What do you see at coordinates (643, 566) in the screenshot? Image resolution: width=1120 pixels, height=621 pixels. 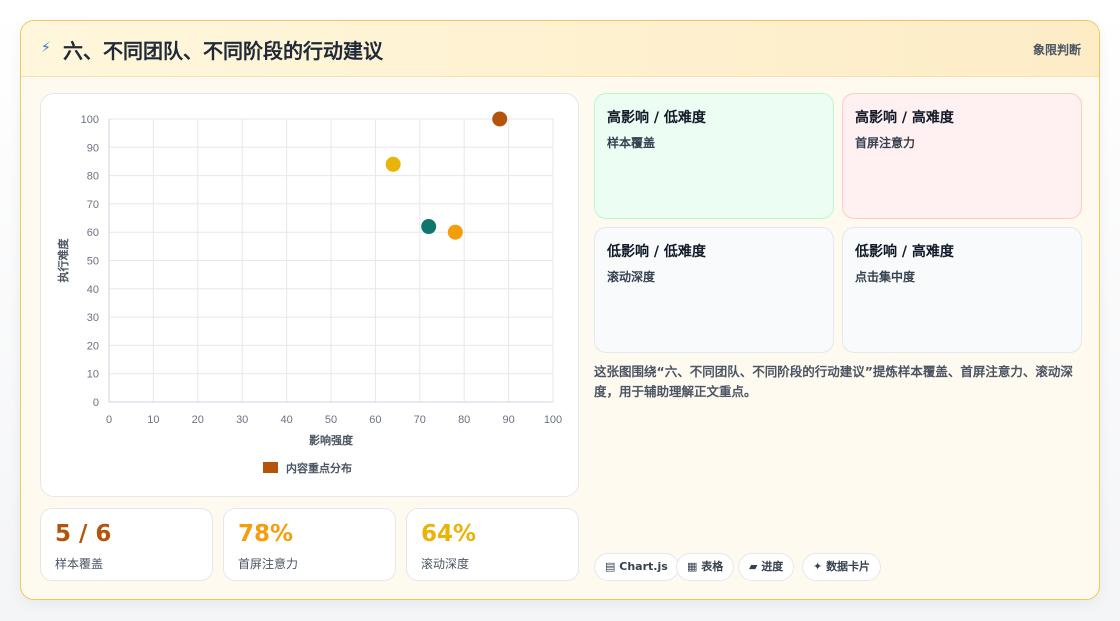 I see `chip-label: Chart.js` at bounding box center [643, 566].